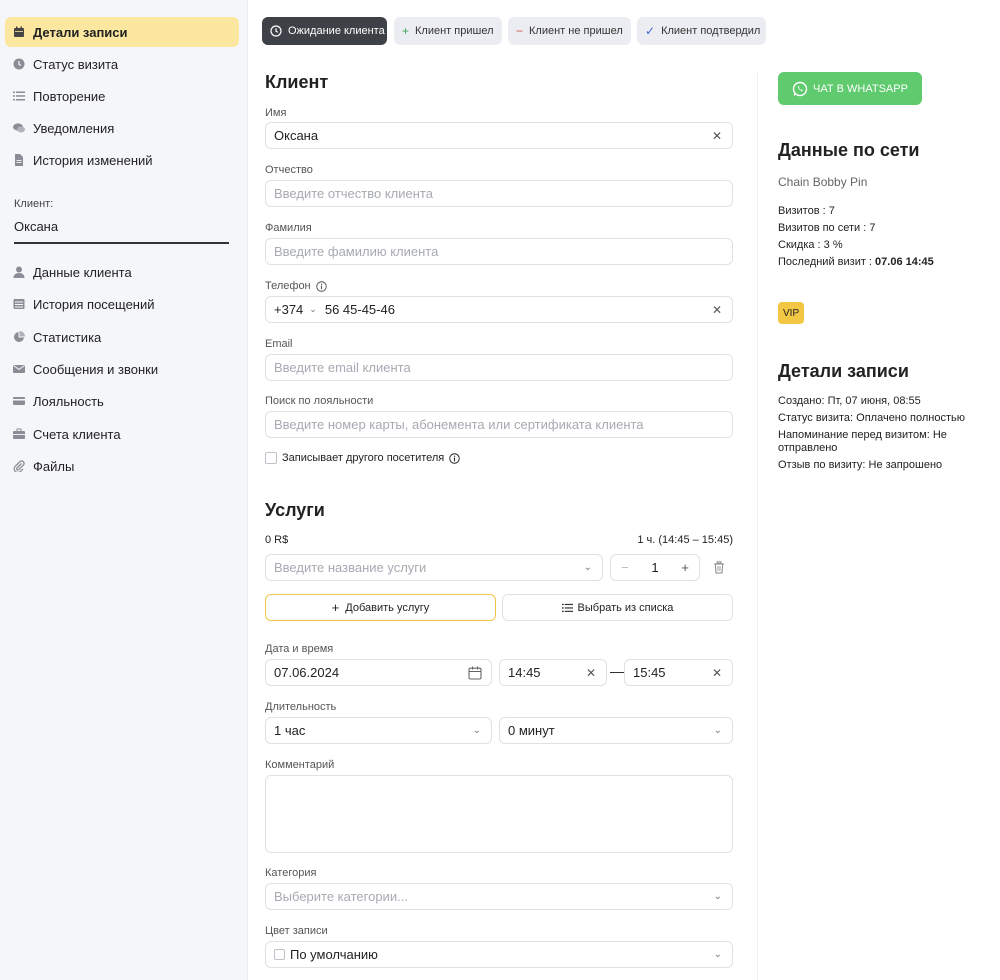 This screenshot has width=1000, height=980. What do you see at coordinates (122, 369) in the screenshot?
I see `sidebar-item-messages-calls: Сообщения и звонки` at bounding box center [122, 369].